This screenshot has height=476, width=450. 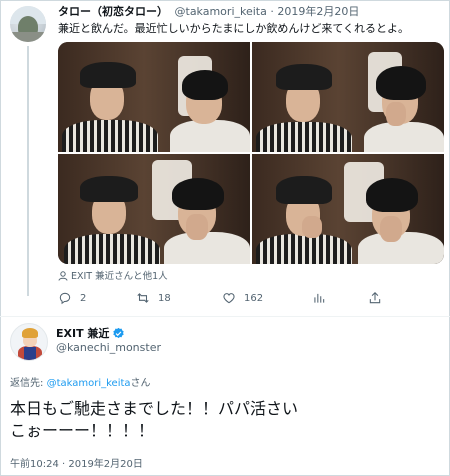 I want to click on reply-count: 2, so click(x=83, y=298).